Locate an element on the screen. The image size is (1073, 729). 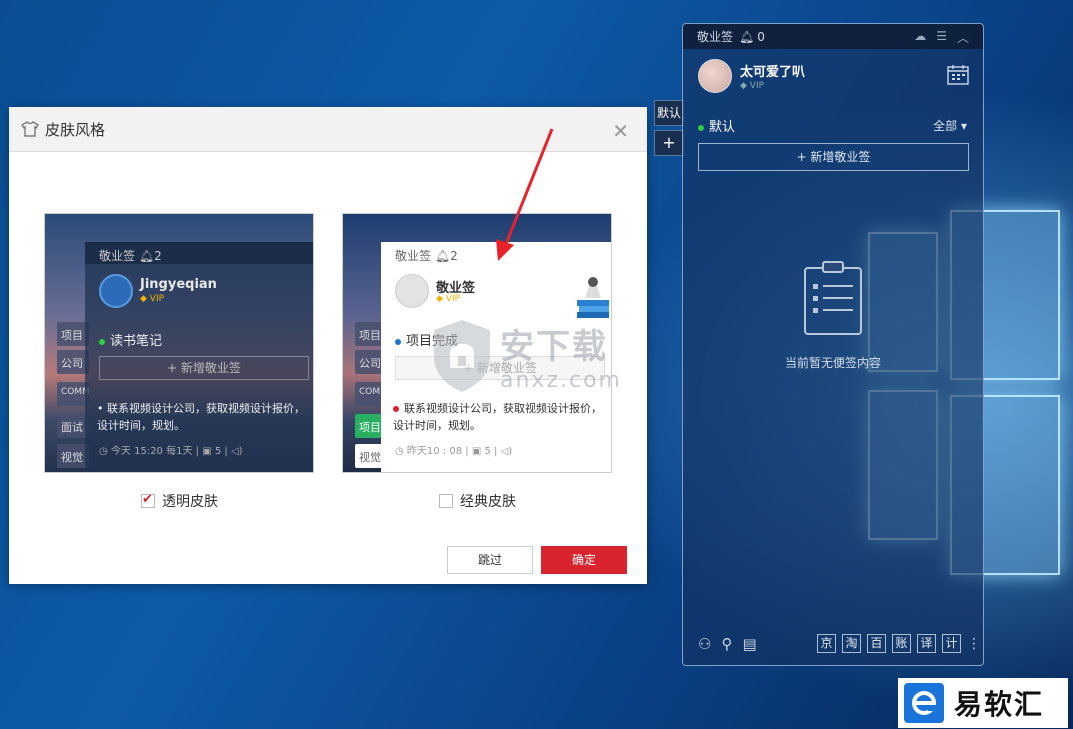
taobao-shortcut-button: 淘 is located at coordinates (851, 643).